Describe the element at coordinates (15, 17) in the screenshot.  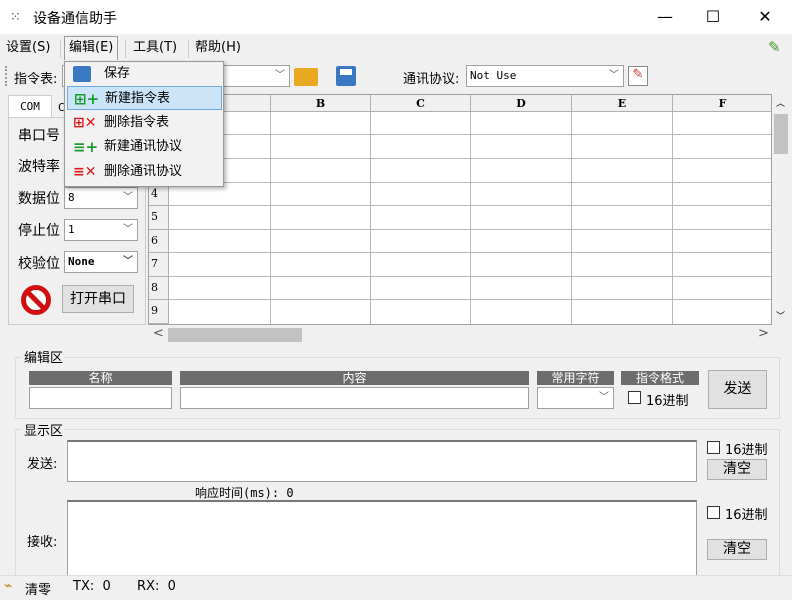
I see `app-icon: ⁙` at that location.